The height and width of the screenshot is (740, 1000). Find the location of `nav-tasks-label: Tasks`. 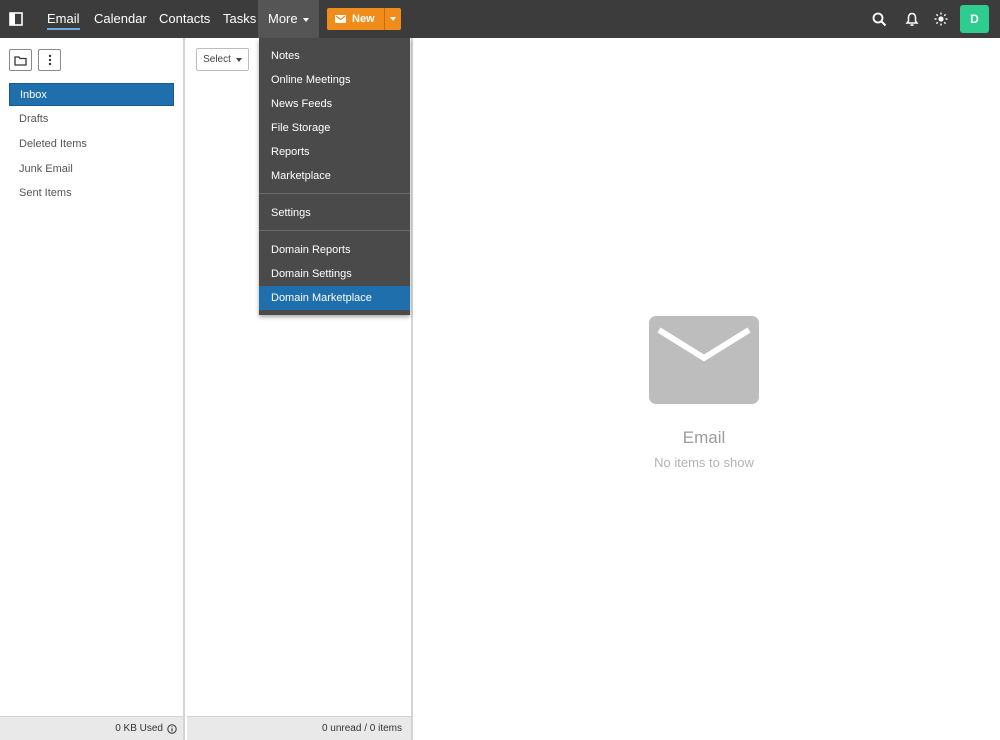

nav-tasks-label: Tasks is located at coordinates (240, 18).